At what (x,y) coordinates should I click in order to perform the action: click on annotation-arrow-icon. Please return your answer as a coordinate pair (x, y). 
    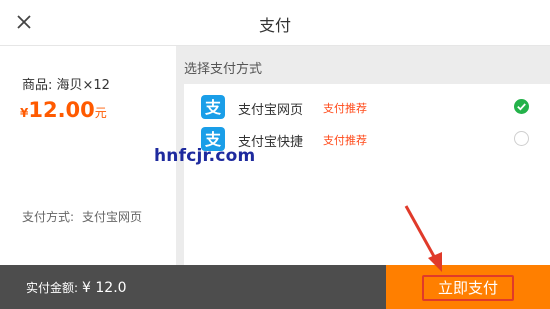
    Looking at the image, I should click on (423, 238).